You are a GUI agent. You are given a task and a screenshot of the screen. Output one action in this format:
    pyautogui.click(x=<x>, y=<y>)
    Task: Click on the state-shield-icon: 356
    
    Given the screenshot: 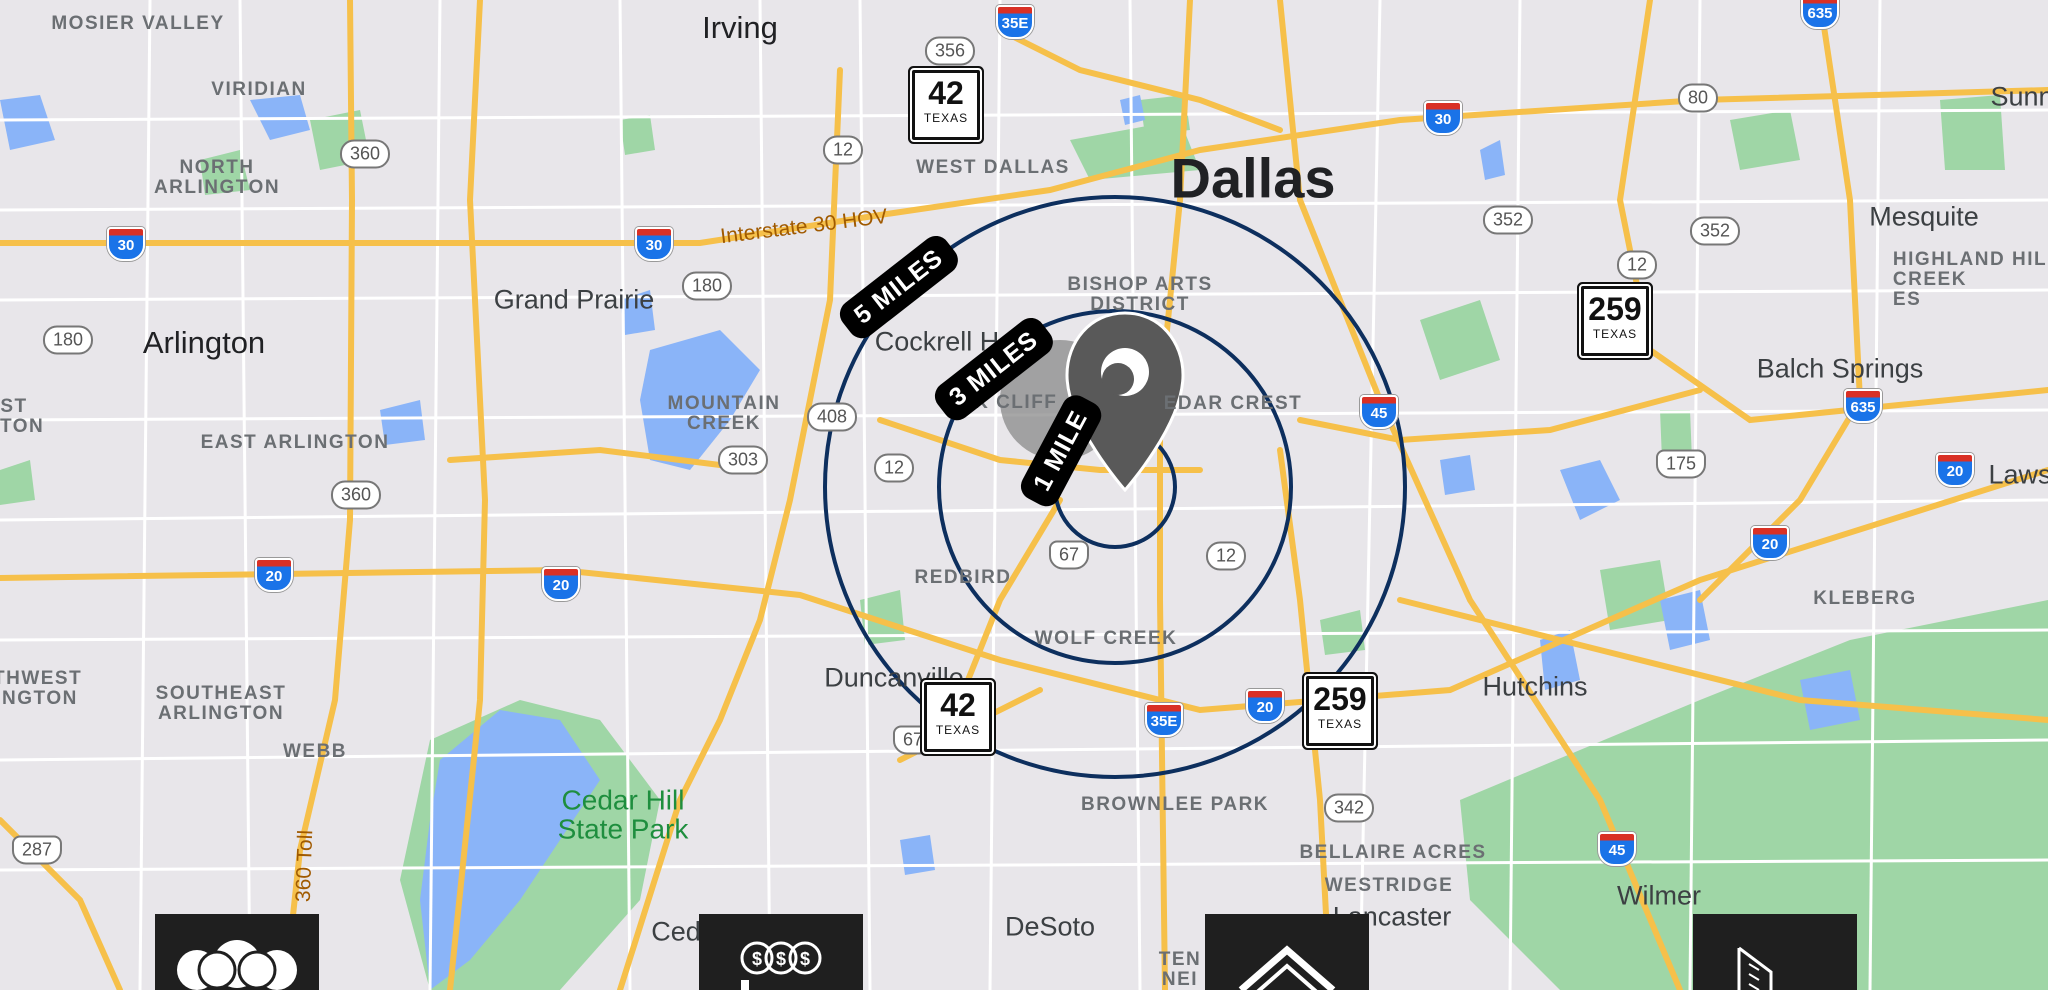 What is the action you would take?
    pyautogui.click(x=950, y=51)
    